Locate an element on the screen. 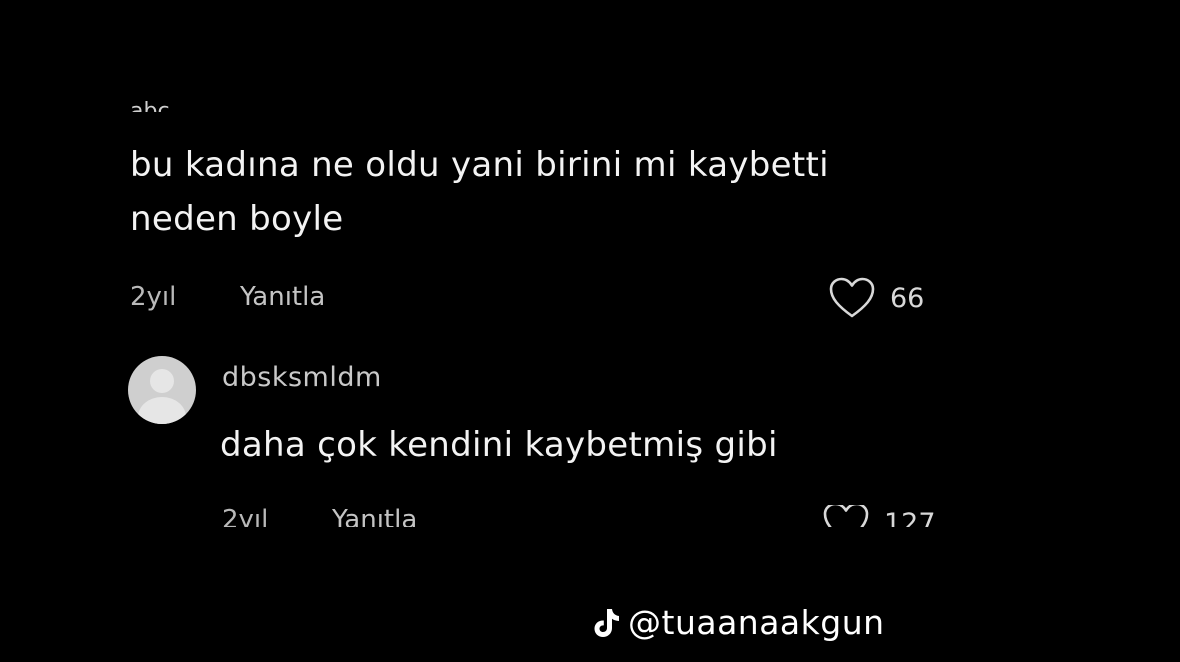 The image size is (1180, 662). watermark: @tuaanaakgun is located at coordinates (738, 622).